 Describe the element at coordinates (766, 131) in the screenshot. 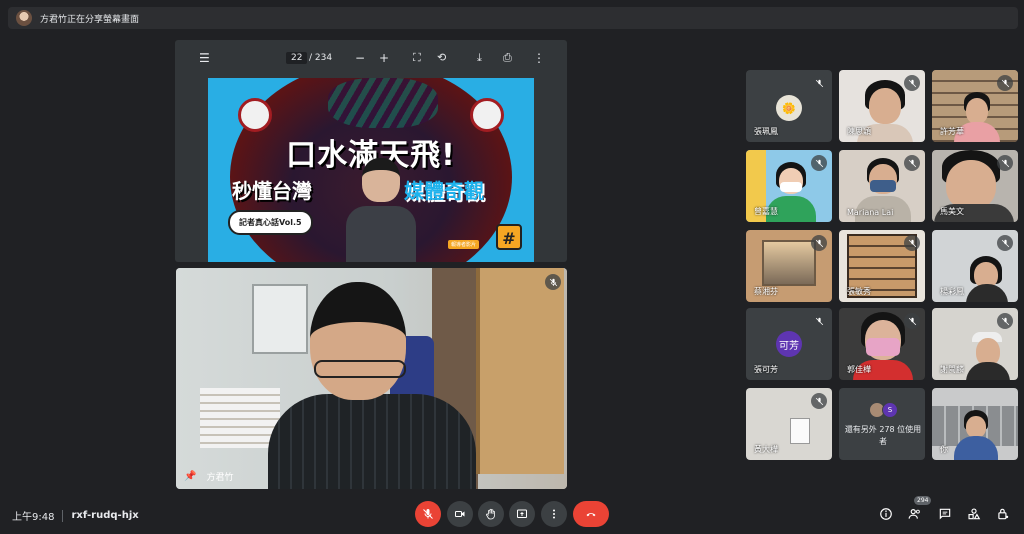

I see `participant-name: 張珮鳳` at that location.